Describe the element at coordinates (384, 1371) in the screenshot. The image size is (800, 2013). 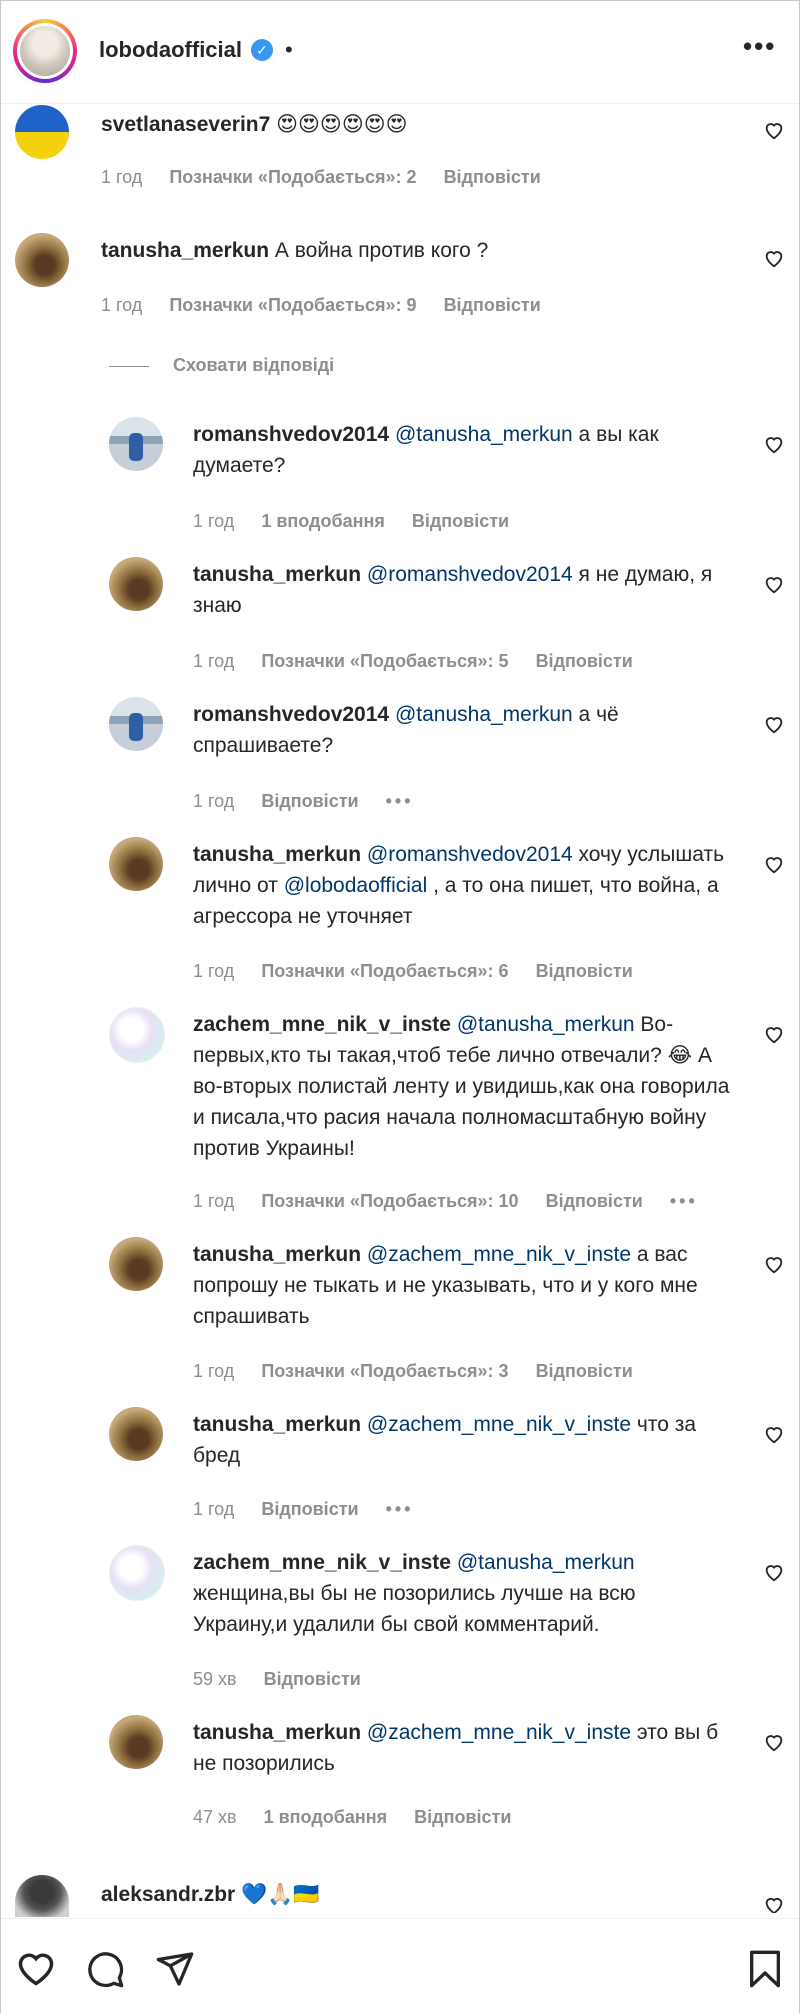
I see `comment-likes: Позначки «Подобається»: 3` at that location.